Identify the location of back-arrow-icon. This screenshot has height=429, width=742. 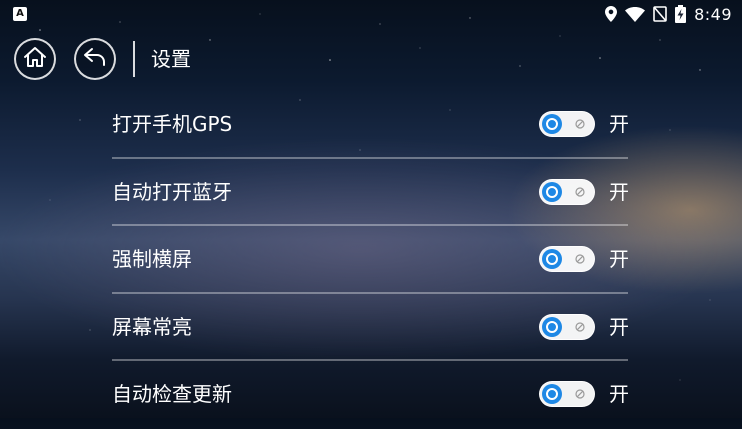
(95, 59).